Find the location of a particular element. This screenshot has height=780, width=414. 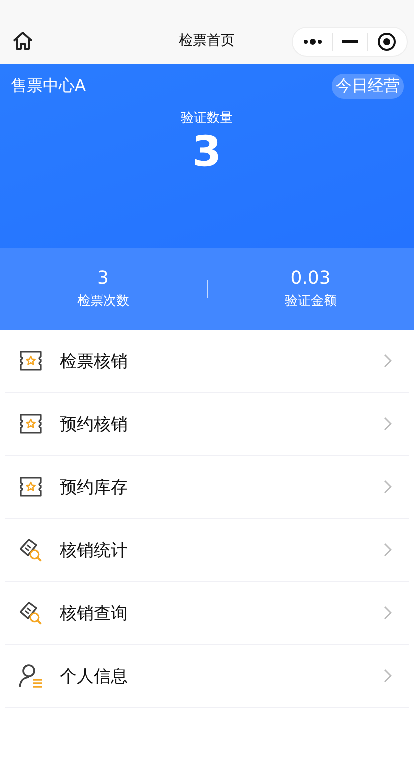

menu-item: 预约核销 is located at coordinates (207, 424).